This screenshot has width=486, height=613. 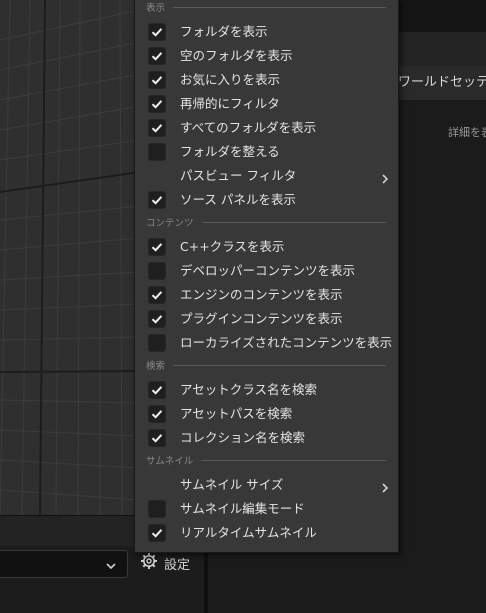 I want to click on settings-button: 設定, so click(x=165, y=563).